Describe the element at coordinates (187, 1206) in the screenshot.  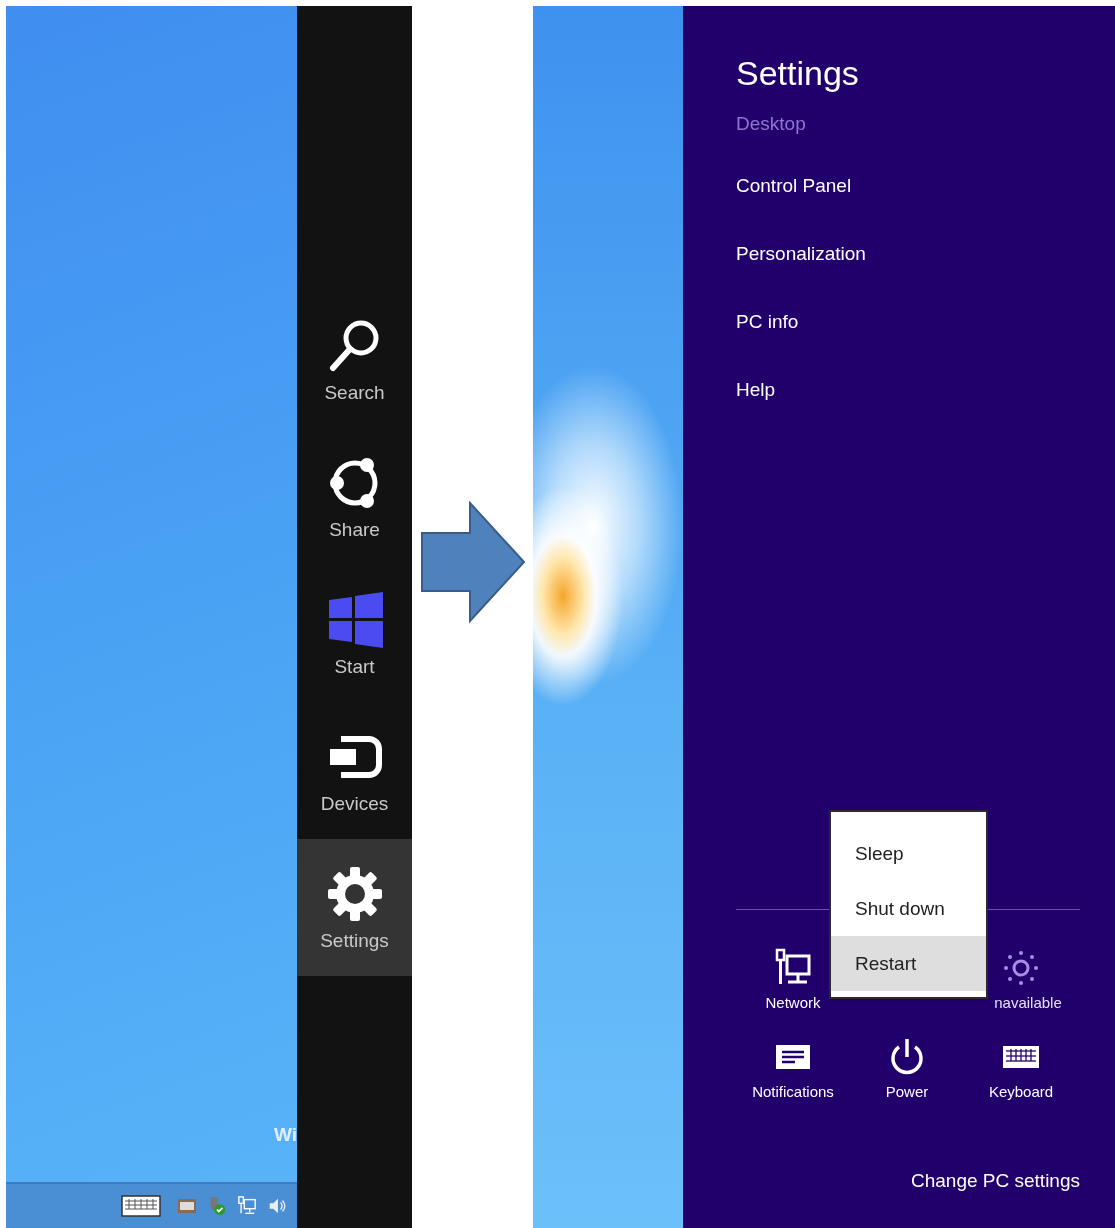
I see `app-tray-icon` at that location.